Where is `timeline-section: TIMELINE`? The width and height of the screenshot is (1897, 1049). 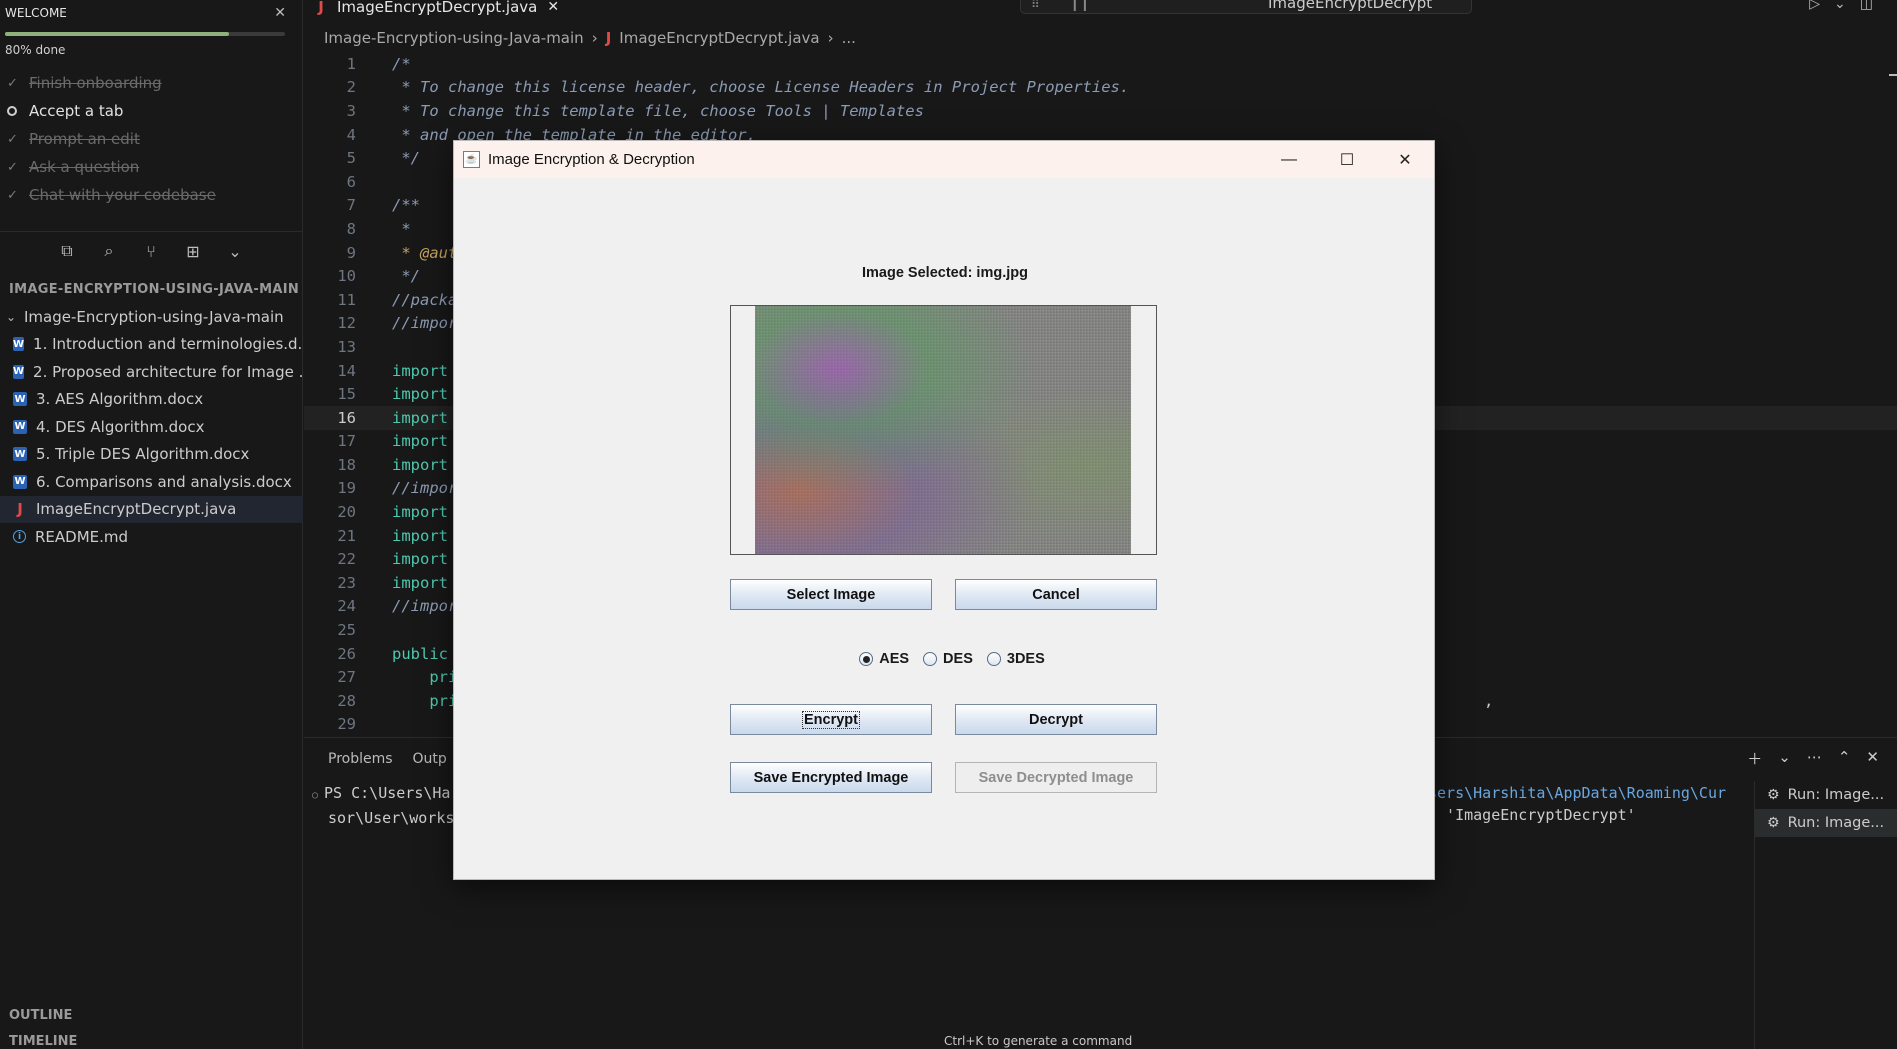 timeline-section: TIMELINE is located at coordinates (43, 1041).